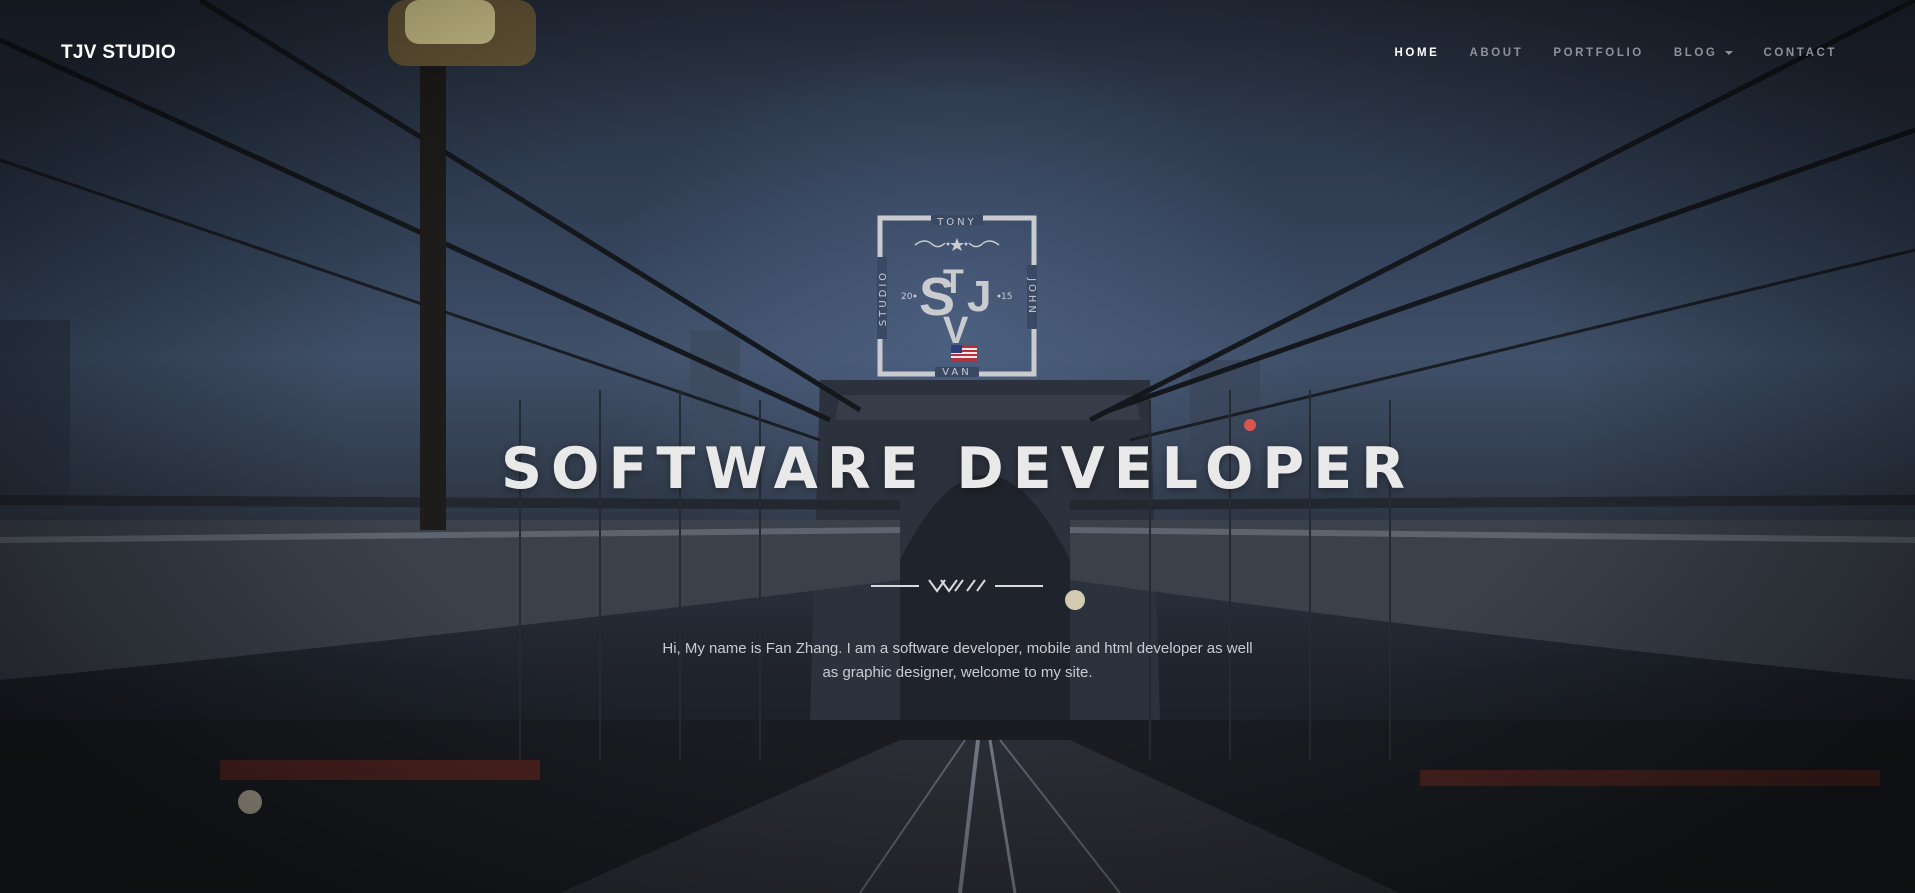 The image size is (1915, 893). What do you see at coordinates (1729, 53) in the screenshot?
I see `caret-down-icon` at bounding box center [1729, 53].